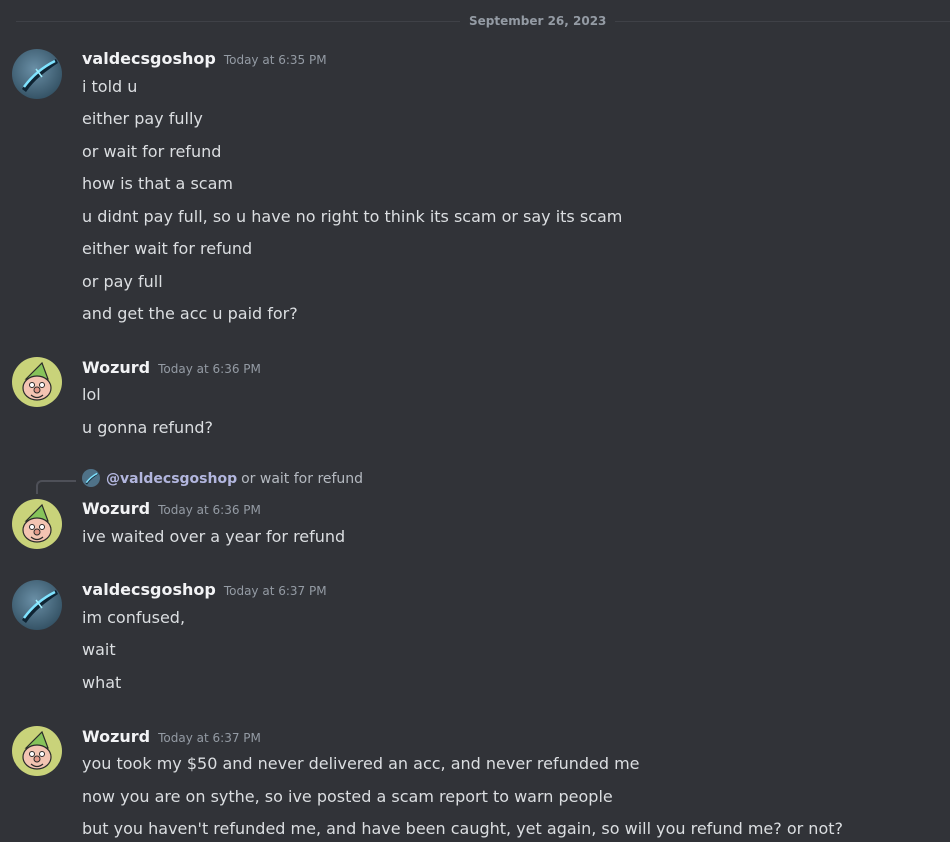 Image resolution: width=950 pixels, height=842 pixels. What do you see at coordinates (167, 248) in the screenshot?
I see `message-line: either wait for refund` at bounding box center [167, 248].